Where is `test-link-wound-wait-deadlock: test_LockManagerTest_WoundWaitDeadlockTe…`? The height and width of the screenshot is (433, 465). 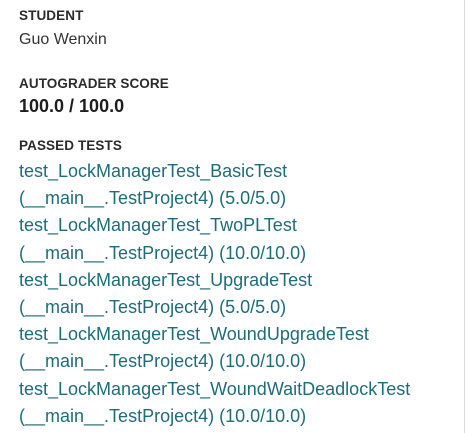
test-link-wound-wait-deadlock: test_LockManagerTest_WoundWaitDeadlockTe… is located at coordinates (239, 403).